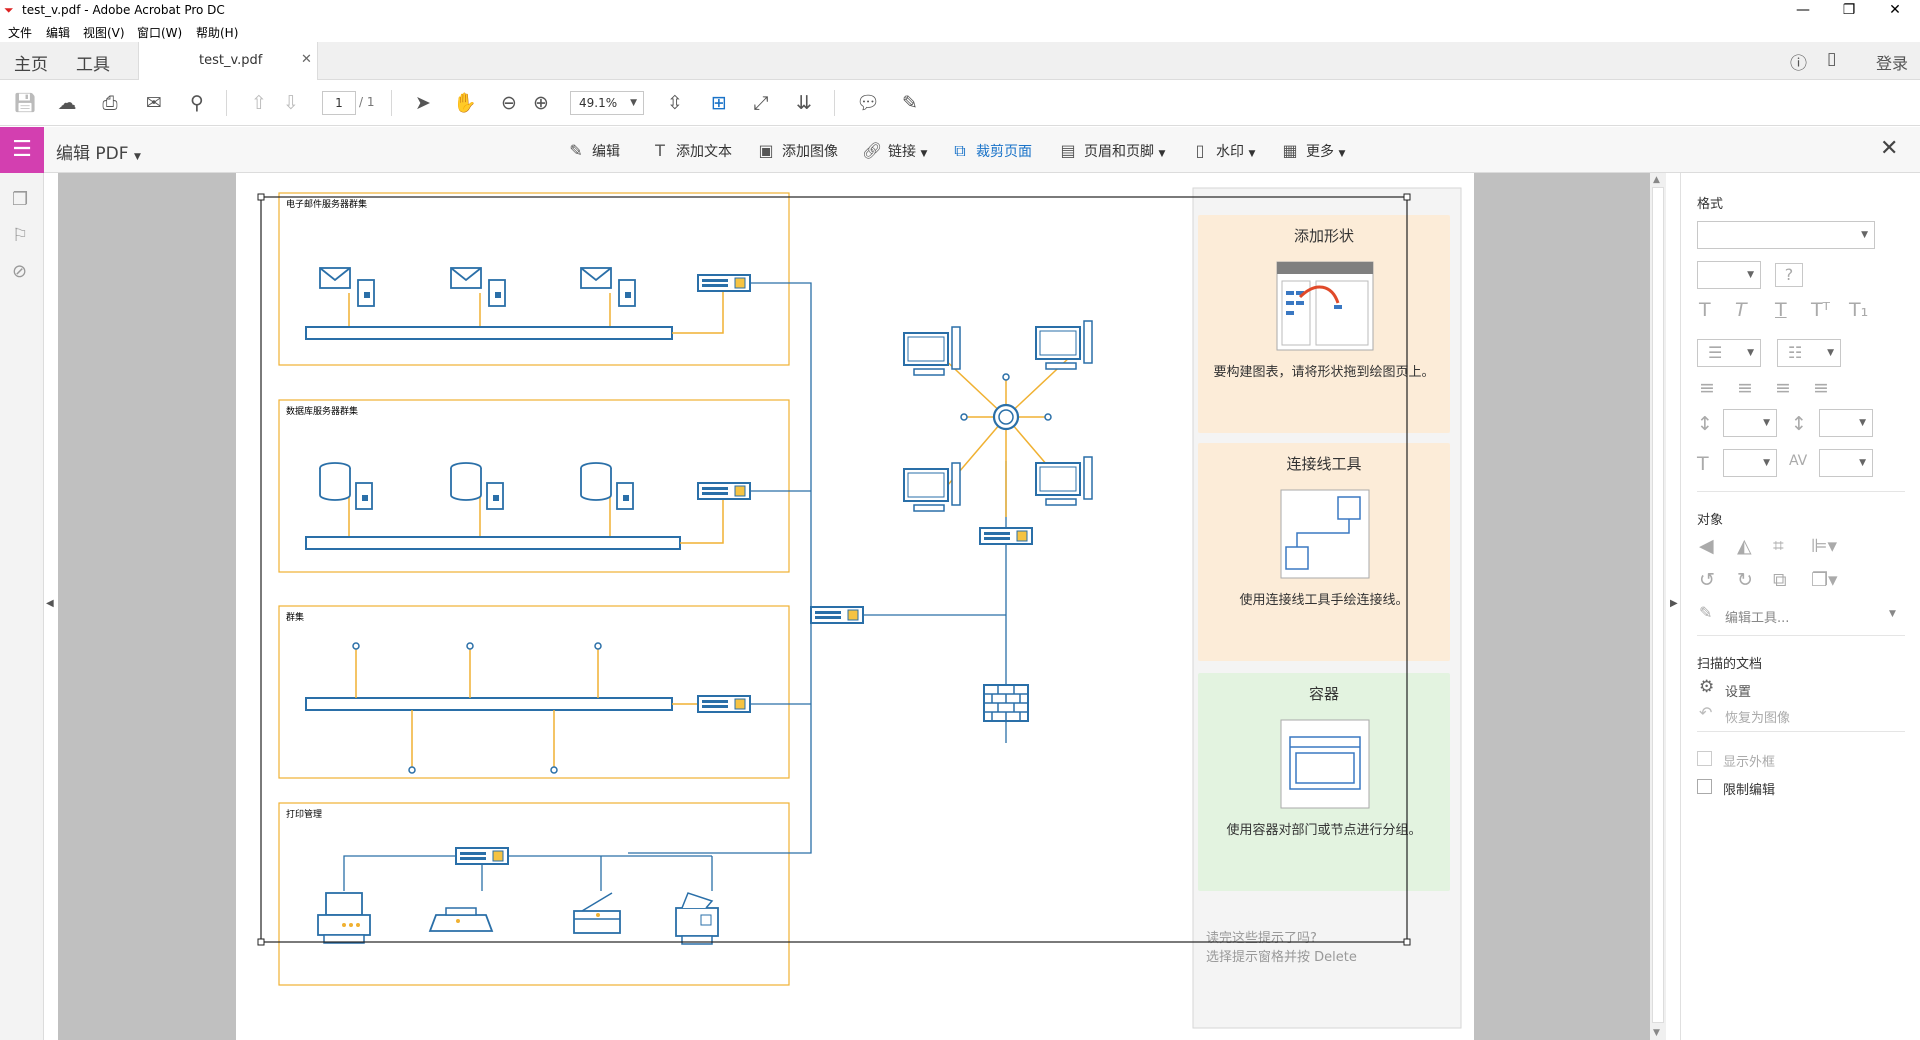 This screenshot has width=1920, height=1040. Describe the element at coordinates (1783, 388) in the screenshot. I see `align-right-icon: ≡` at that location.